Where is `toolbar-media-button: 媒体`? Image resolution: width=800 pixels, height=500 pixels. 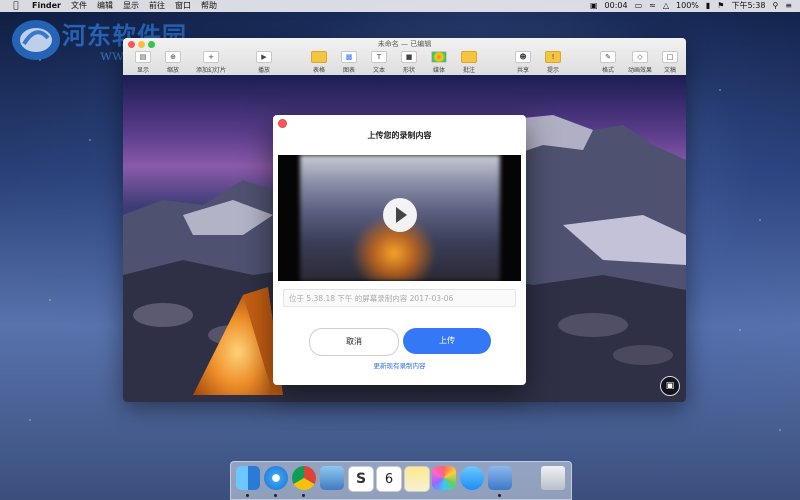
toolbar-media-button: 媒体 is located at coordinates (439, 62).